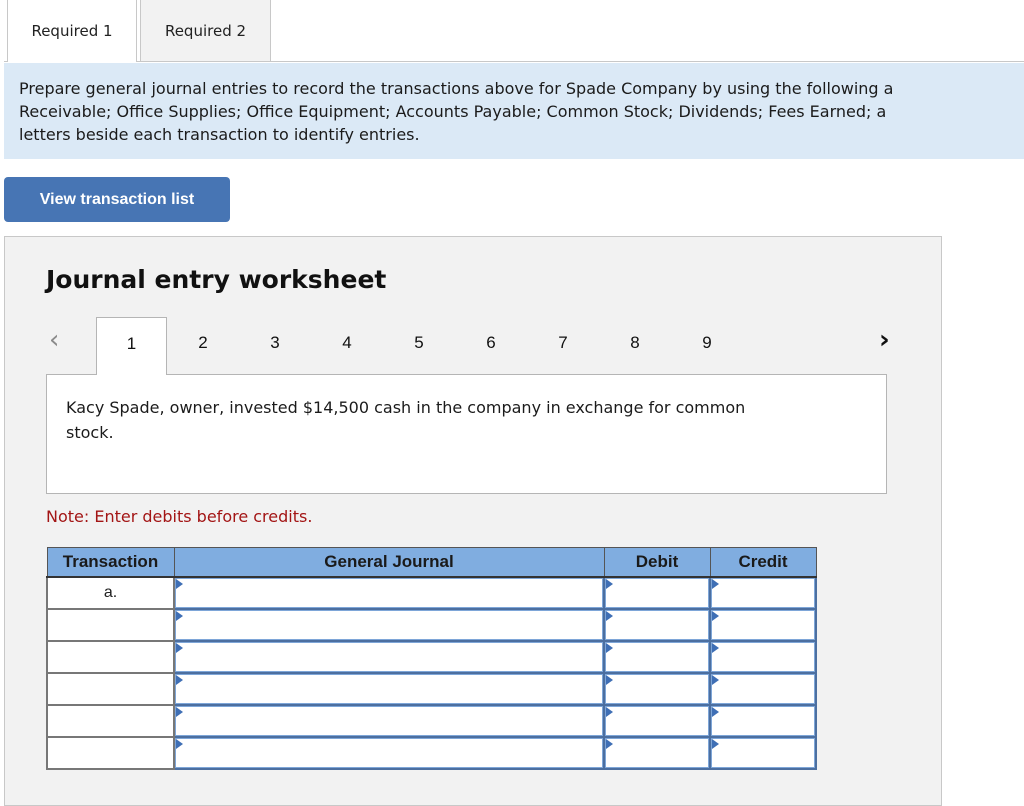 The image size is (1024, 806). I want to click on journal-header-row: Transaction General Journal Debit Credit, so click(431, 562).